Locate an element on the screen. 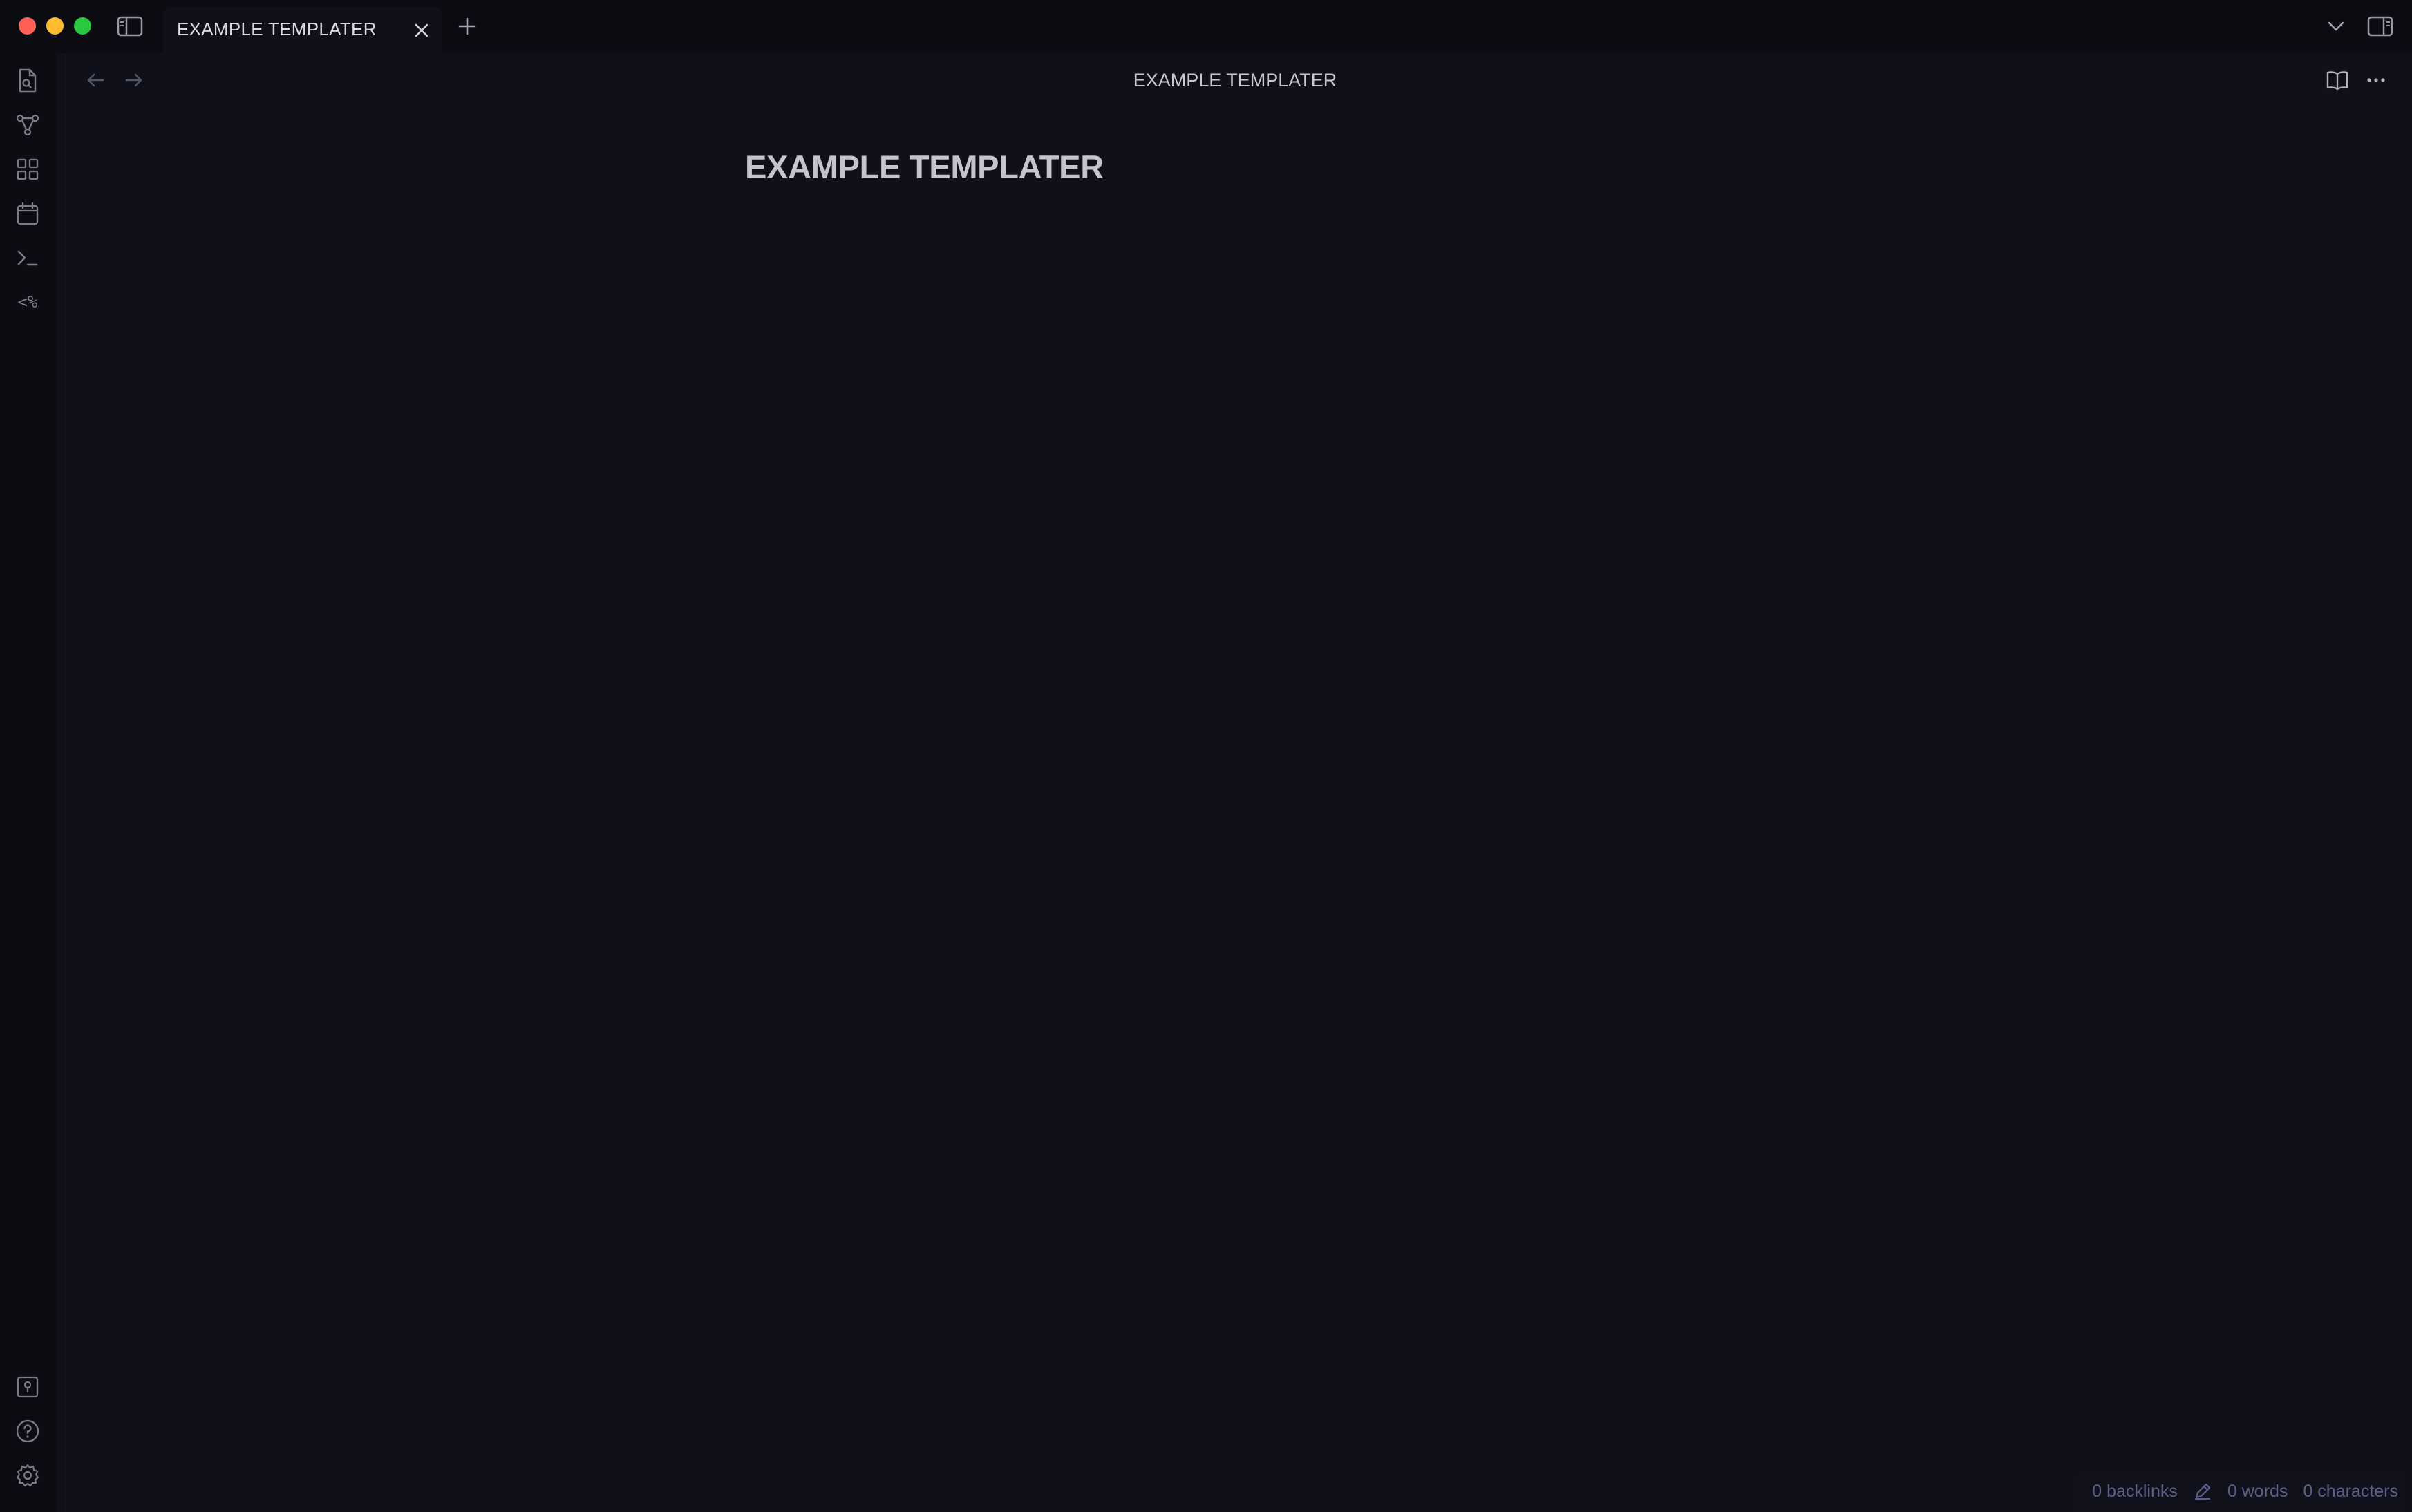 The width and height of the screenshot is (2412, 1512). character-count: 0 characters is located at coordinates (2351, 1491).